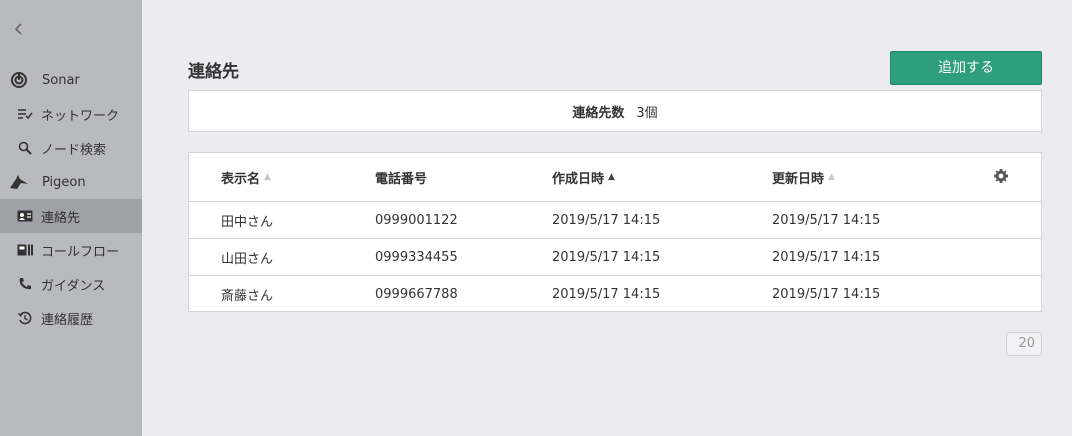  I want to click on add-contact-button: 追加する, so click(966, 68).